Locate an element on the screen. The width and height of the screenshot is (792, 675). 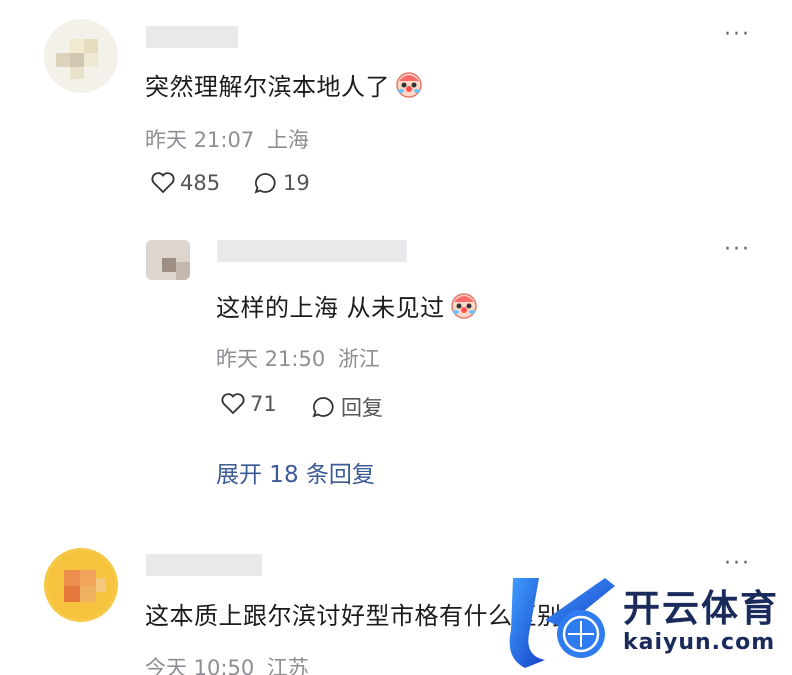
comment-text: 这样的上海 从未见过 is located at coordinates (347, 305).